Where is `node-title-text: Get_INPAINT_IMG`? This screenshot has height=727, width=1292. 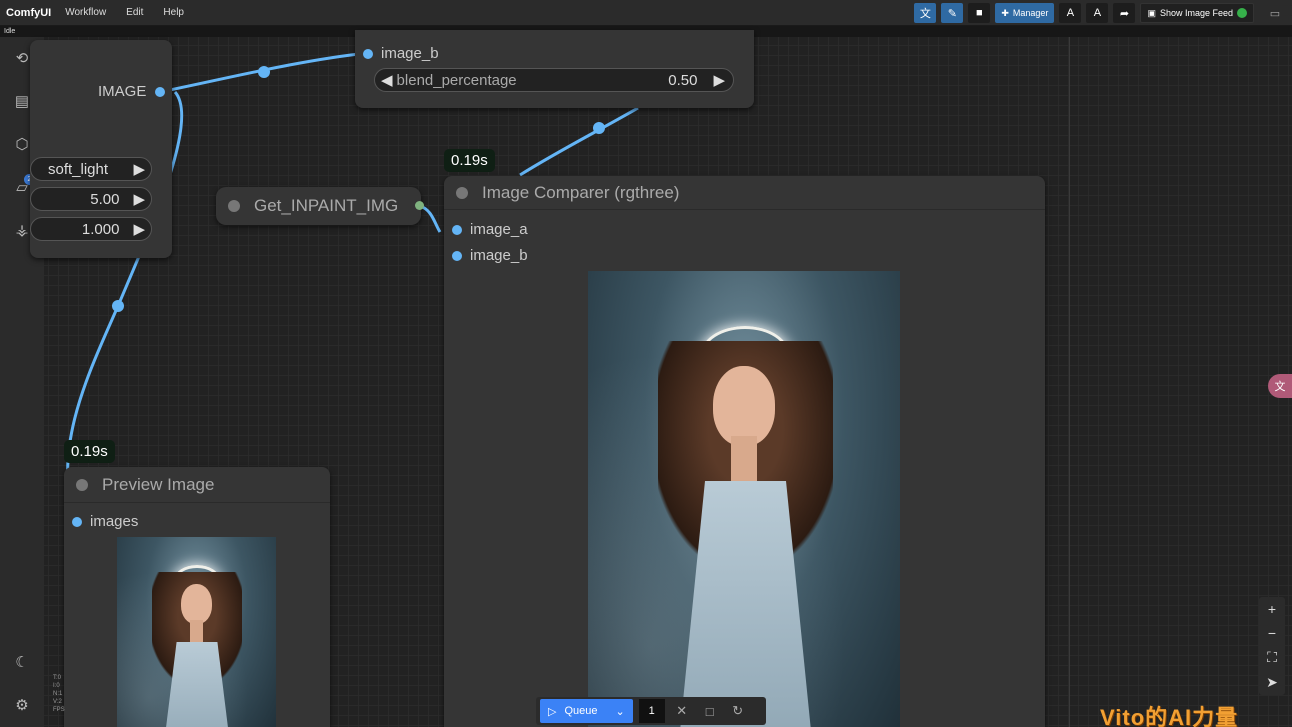
node-title-text: Get_INPAINT_IMG is located at coordinates (326, 205).